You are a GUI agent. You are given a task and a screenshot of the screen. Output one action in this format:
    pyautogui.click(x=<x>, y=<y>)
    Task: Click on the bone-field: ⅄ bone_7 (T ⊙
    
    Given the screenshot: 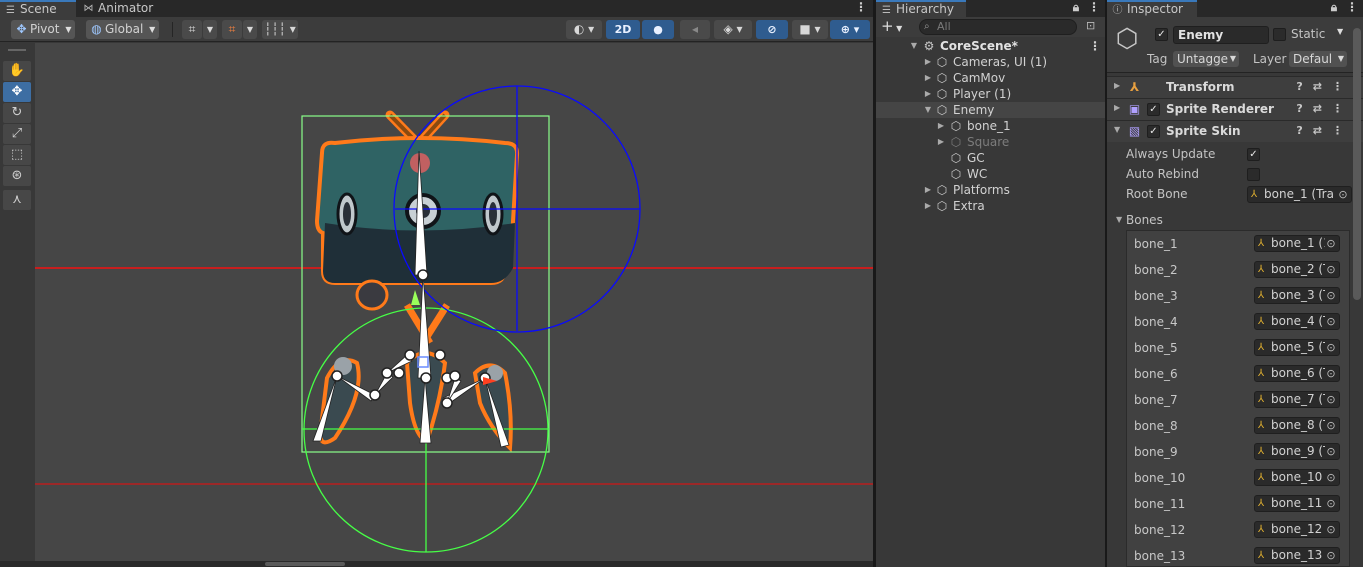 What is the action you would take?
    pyautogui.click(x=1297, y=399)
    